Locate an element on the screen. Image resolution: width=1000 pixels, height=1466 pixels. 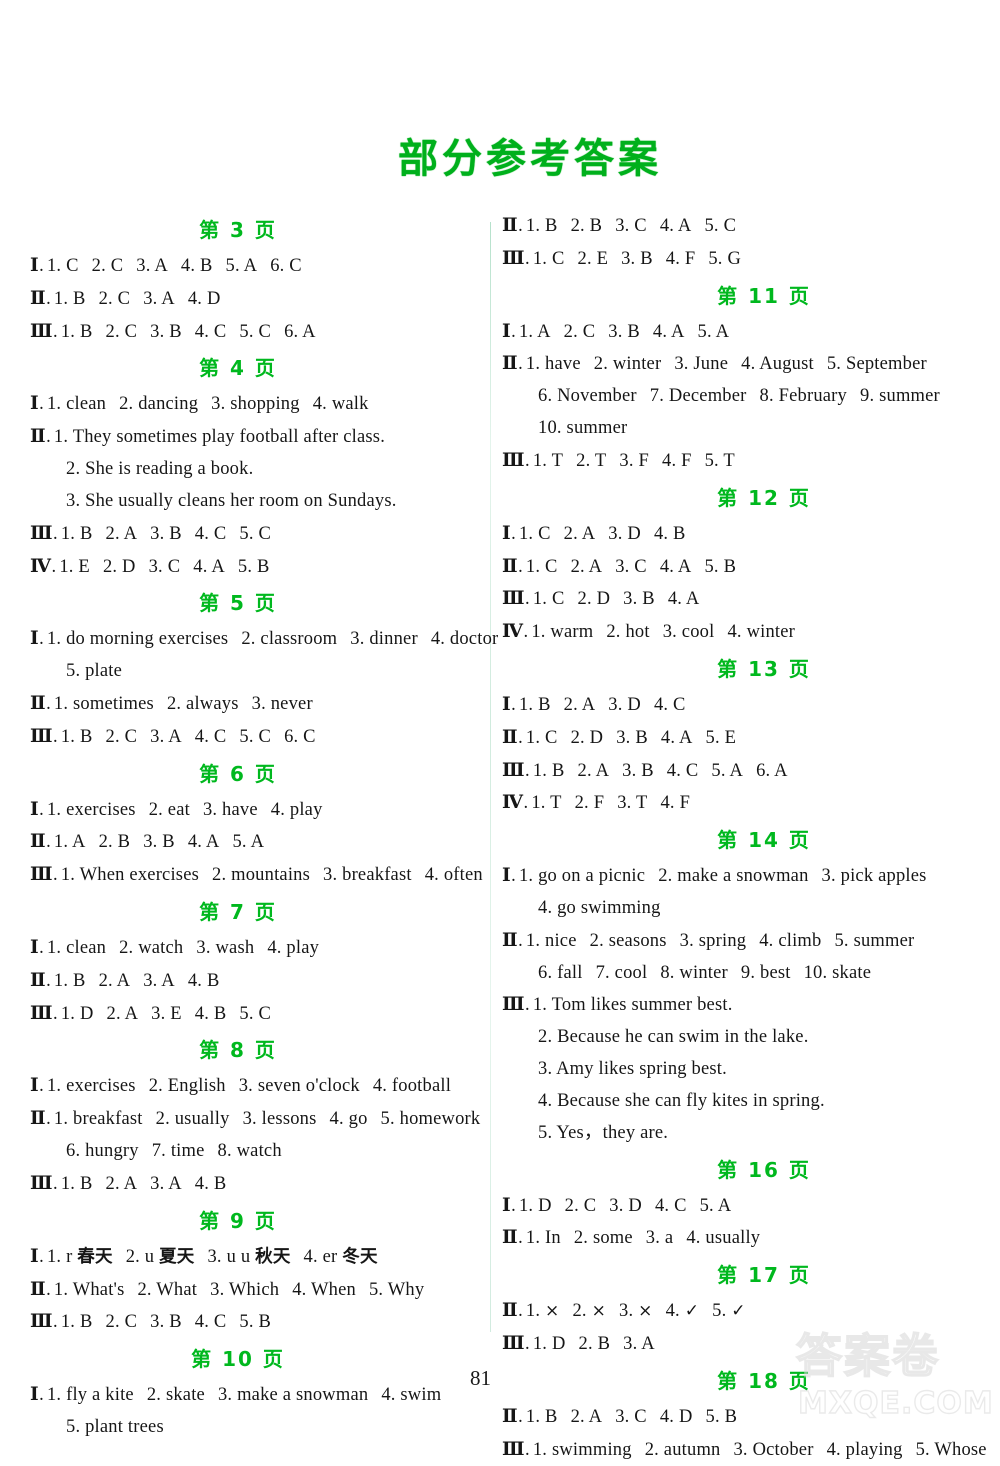
answer-item: 3. lessons is located at coordinates (279, 1119).